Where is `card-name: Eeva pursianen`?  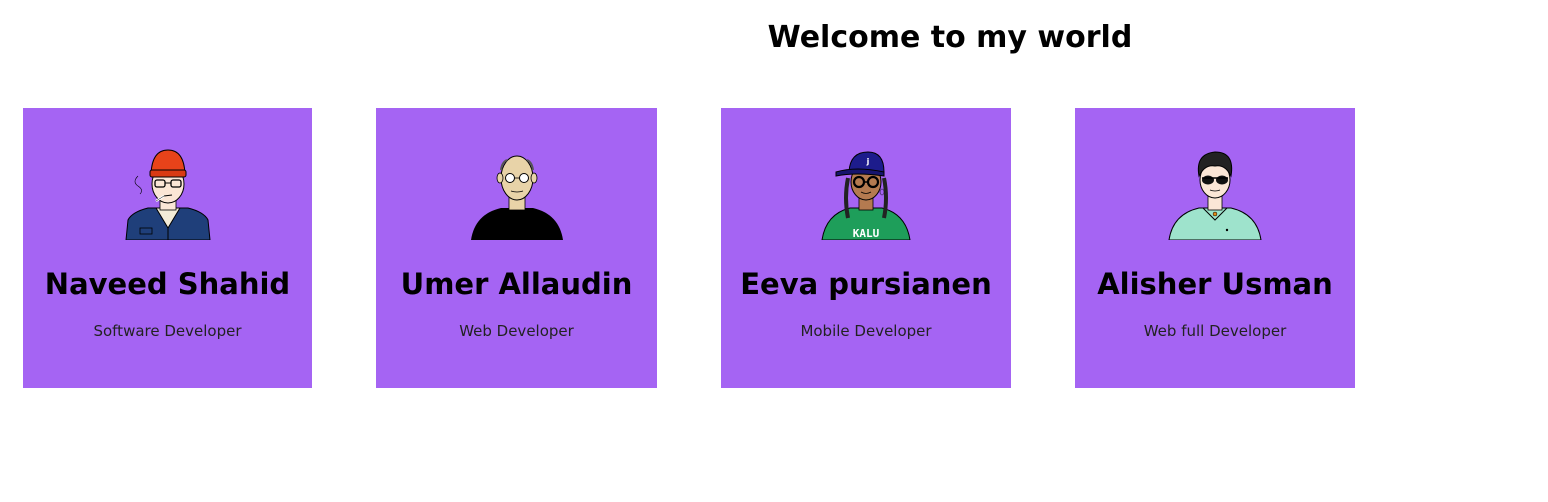 card-name: Eeva pursianen is located at coordinates (866, 284).